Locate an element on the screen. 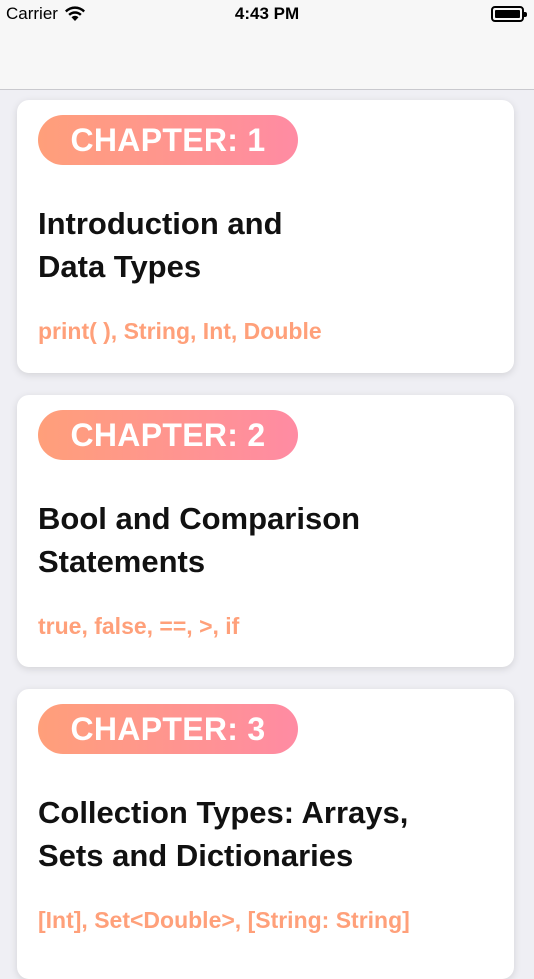 This screenshot has height=979, width=534. chapter-topics: true, false, ==, >, if is located at coordinates (139, 626).